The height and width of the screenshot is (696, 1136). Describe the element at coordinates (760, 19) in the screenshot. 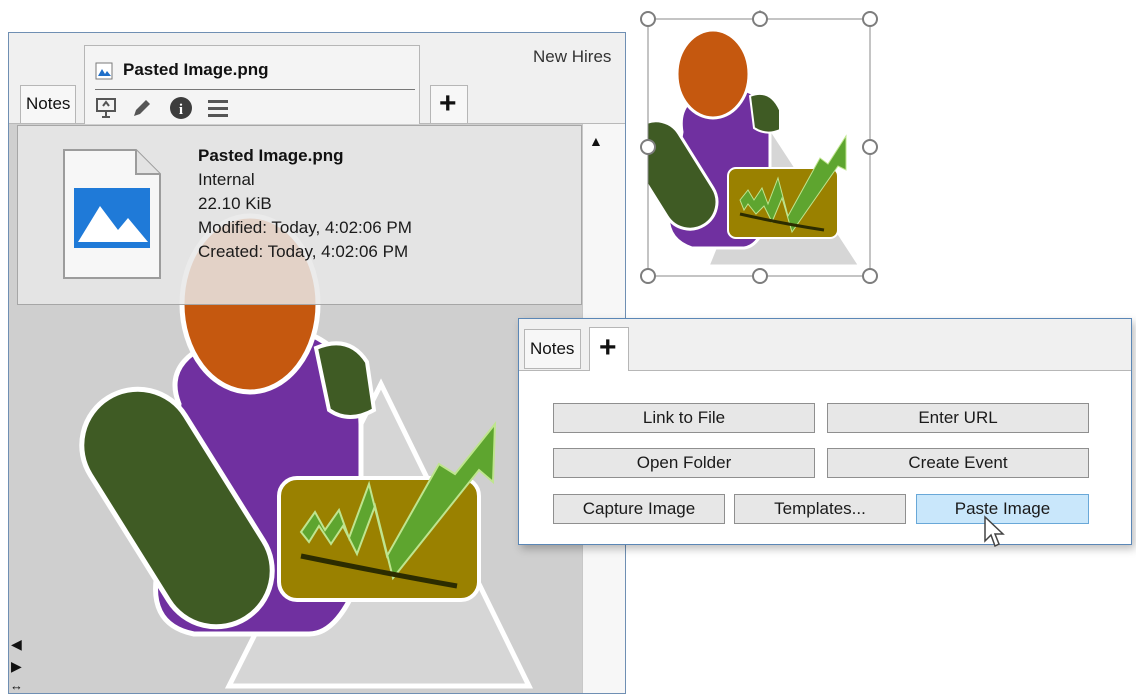

I see `resize-handle-top` at that location.